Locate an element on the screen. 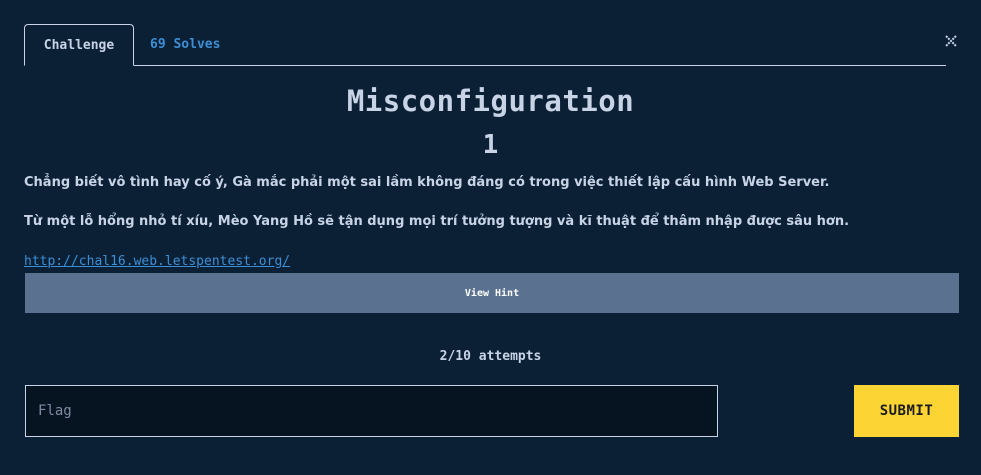 The height and width of the screenshot is (475, 981). tab-challenge: Challenge is located at coordinates (79, 45).